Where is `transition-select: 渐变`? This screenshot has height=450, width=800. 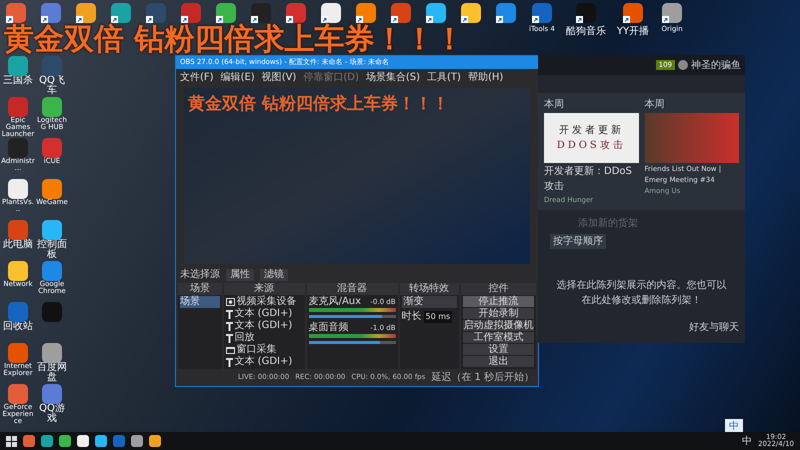
transition-select: 渐变 is located at coordinates (429, 302).